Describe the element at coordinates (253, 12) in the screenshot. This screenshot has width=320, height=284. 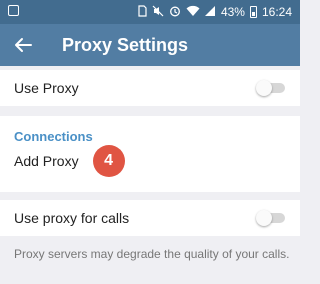
I see `battery-icon` at that location.